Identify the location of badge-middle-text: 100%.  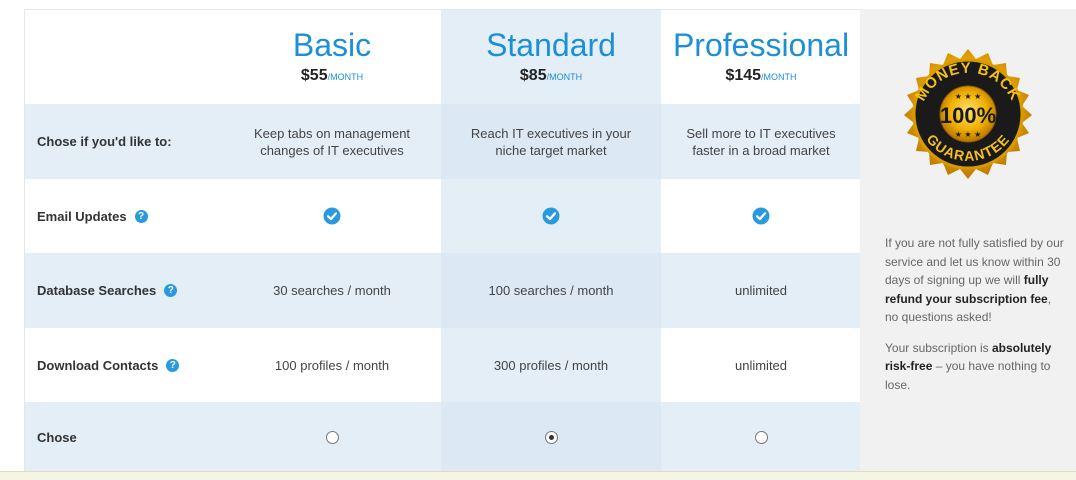
(968, 115).